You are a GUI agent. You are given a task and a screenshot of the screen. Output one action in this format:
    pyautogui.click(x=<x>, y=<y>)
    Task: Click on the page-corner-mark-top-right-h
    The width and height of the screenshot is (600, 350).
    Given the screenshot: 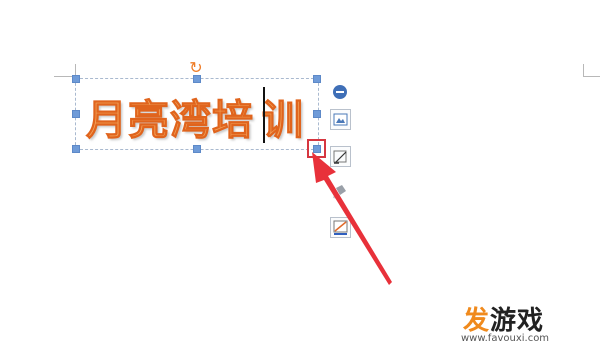 What is the action you would take?
    pyautogui.click(x=591, y=76)
    